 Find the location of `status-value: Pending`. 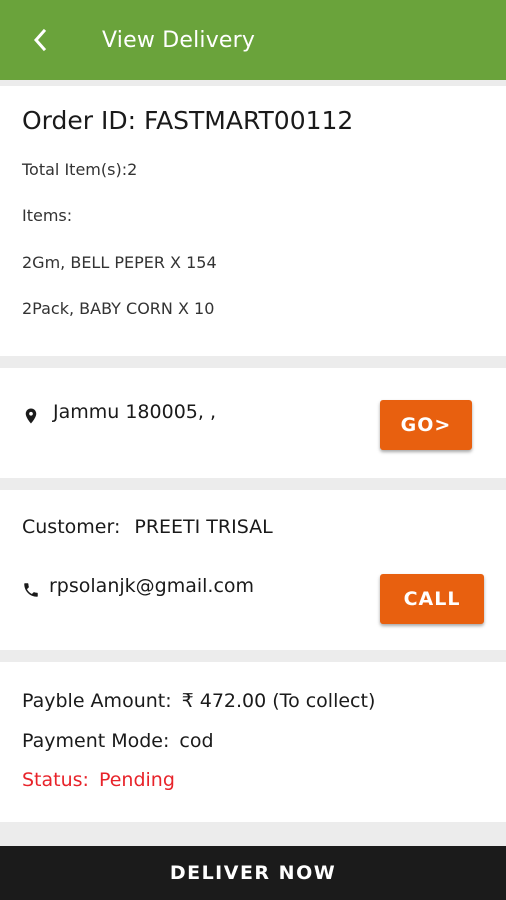

status-value: Pending is located at coordinates (136, 780).